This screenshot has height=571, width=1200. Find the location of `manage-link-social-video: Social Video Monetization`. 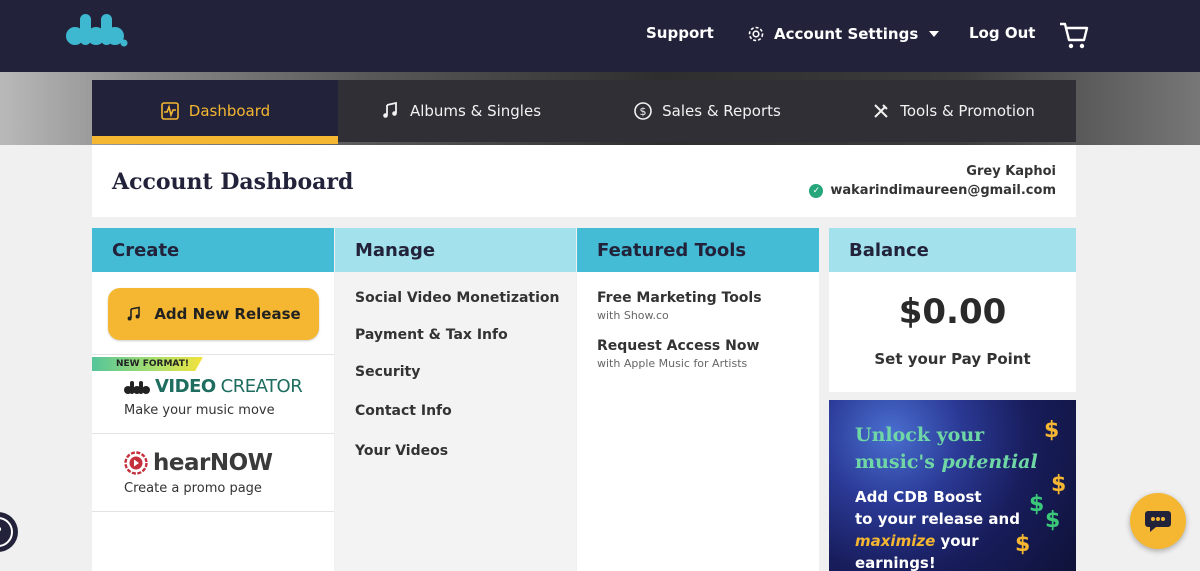

manage-link-social-video: Social Video Monetization is located at coordinates (457, 298).